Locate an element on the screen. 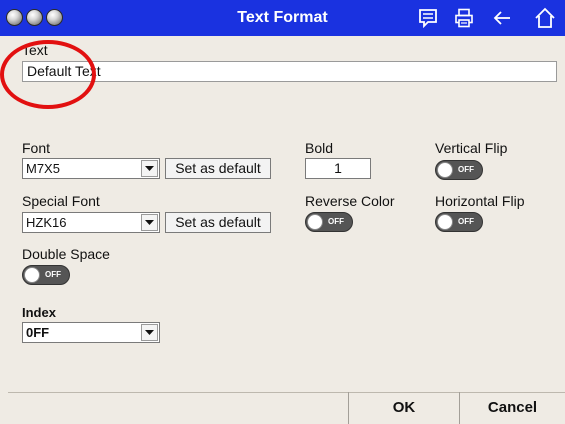 The width and height of the screenshot is (565, 424). double-space-label: Double Space is located at coordinates (66, 254).